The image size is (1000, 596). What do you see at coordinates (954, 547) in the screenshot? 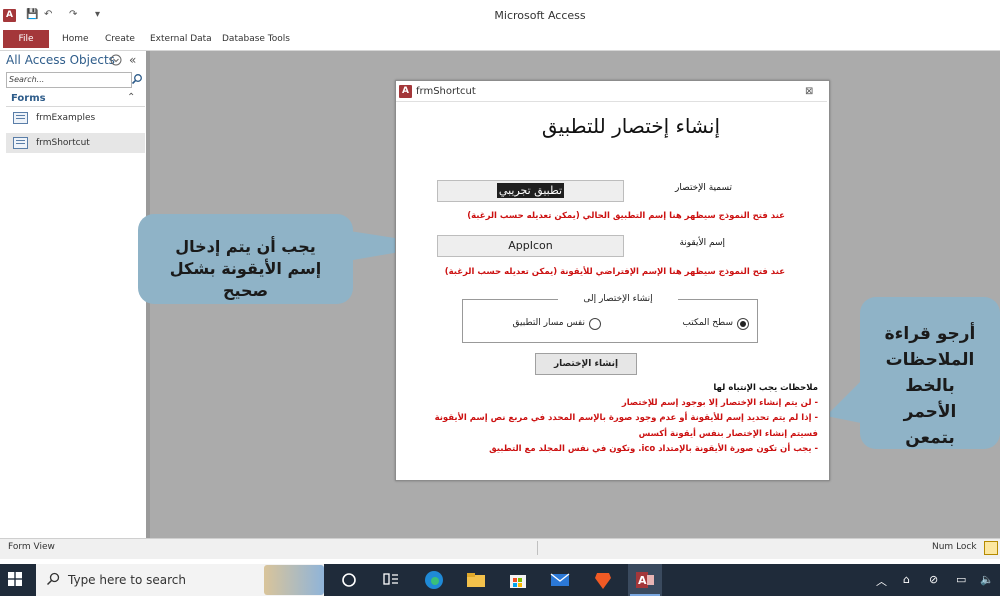
I see `status-num-lock: Num Lock` at bounding box center [954, 547].